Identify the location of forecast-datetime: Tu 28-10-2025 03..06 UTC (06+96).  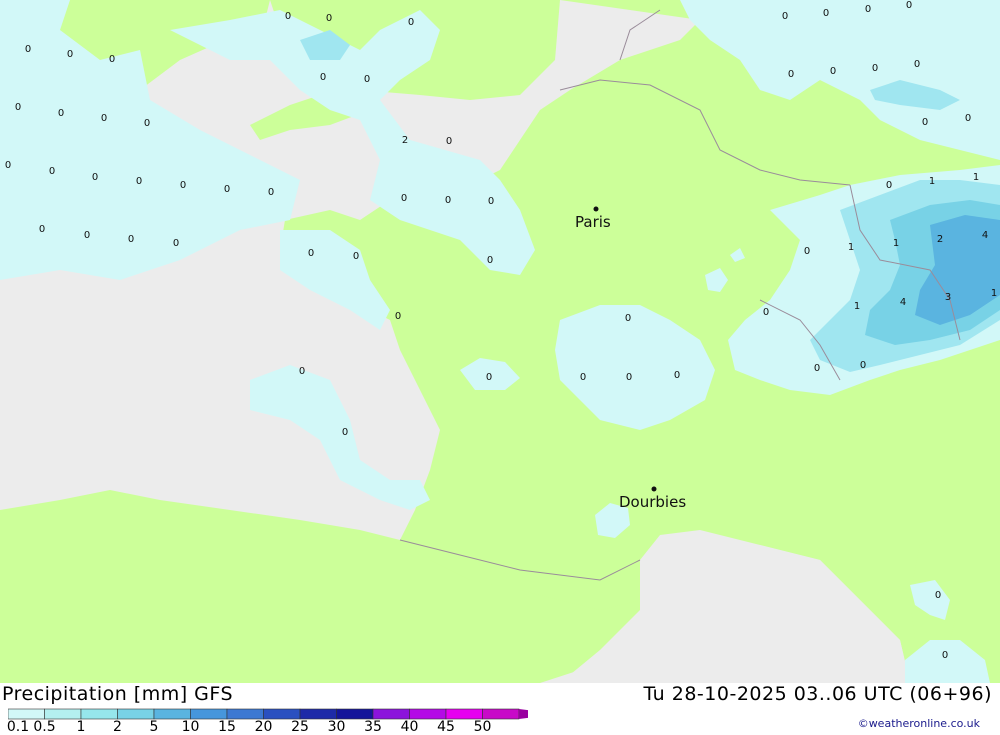
(817, 694).